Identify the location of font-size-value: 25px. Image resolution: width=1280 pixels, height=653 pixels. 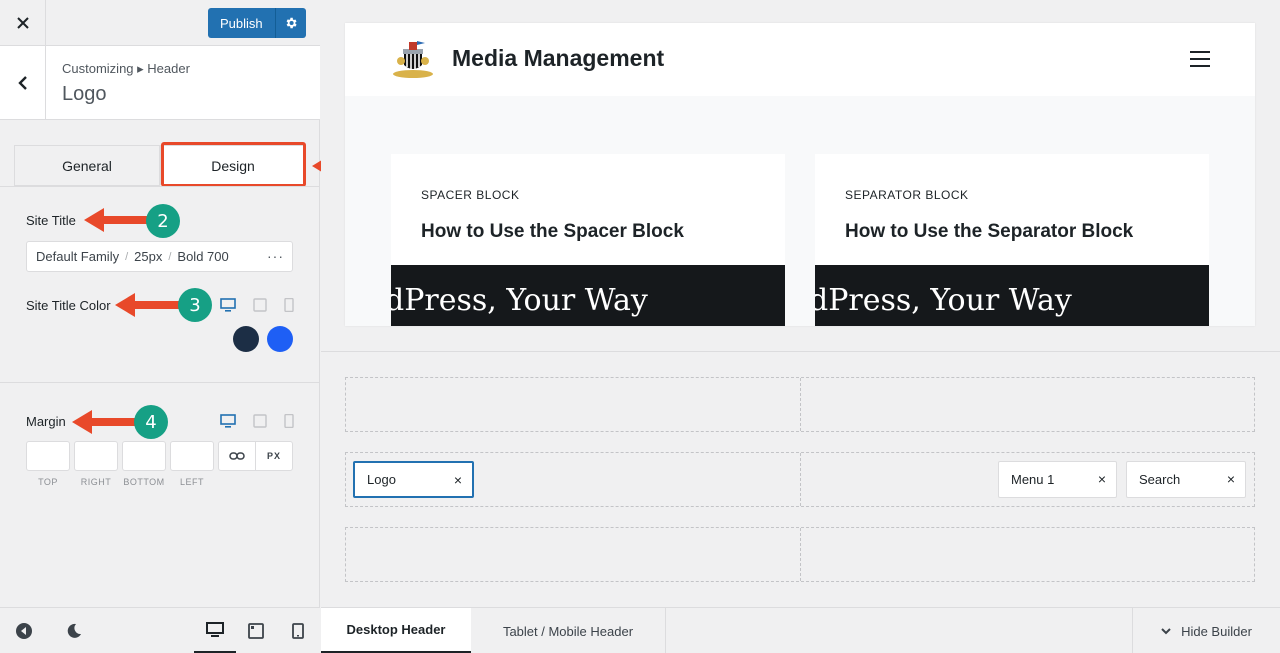
(148, 256).